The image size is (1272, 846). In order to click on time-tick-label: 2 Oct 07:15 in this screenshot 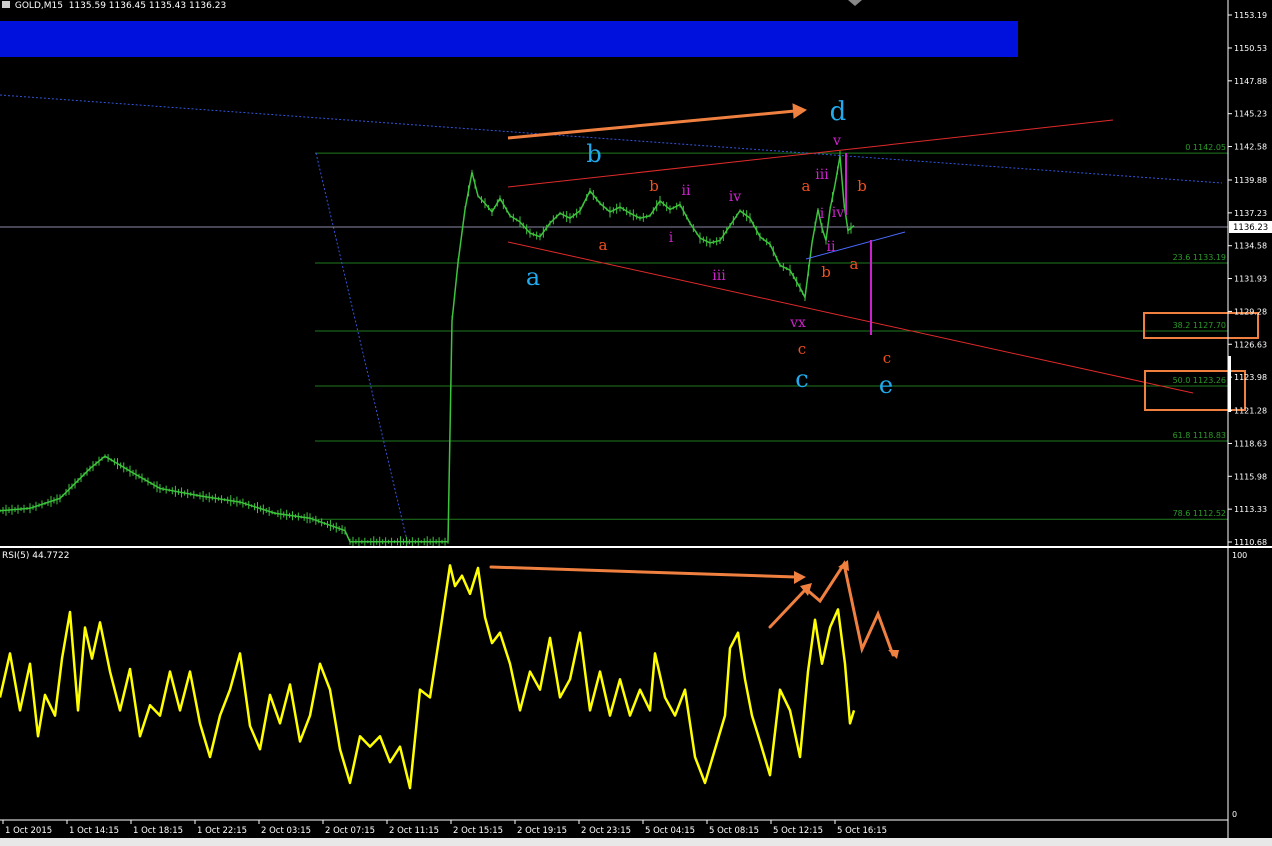, I will do `click(350, 831)`.